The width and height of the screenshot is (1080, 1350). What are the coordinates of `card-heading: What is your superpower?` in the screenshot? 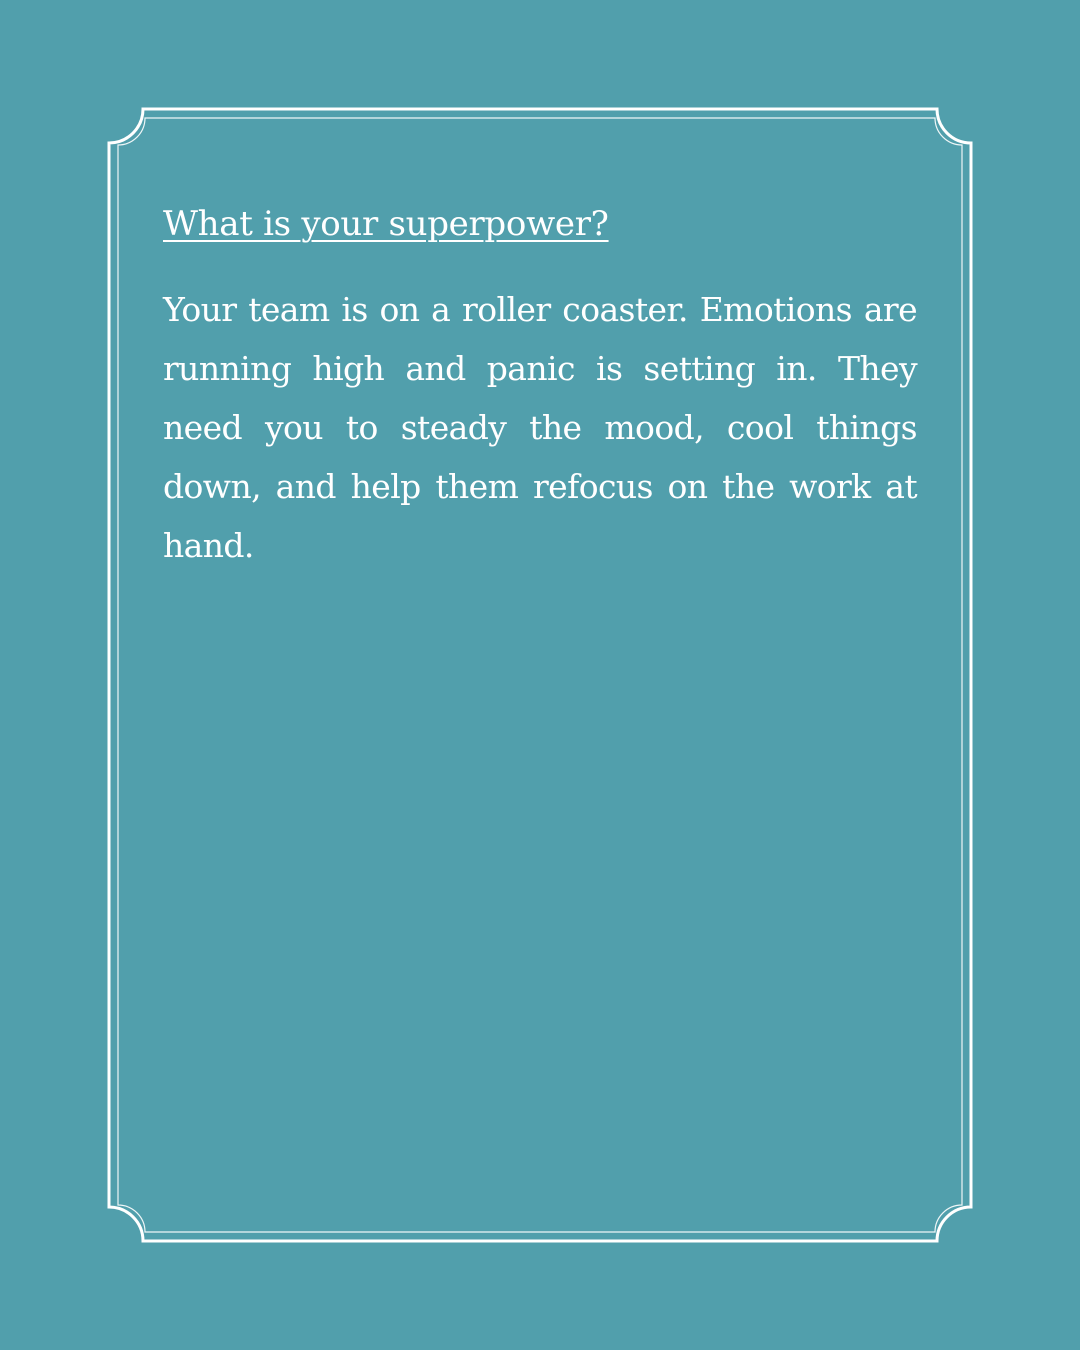 It's located at (386, 224).